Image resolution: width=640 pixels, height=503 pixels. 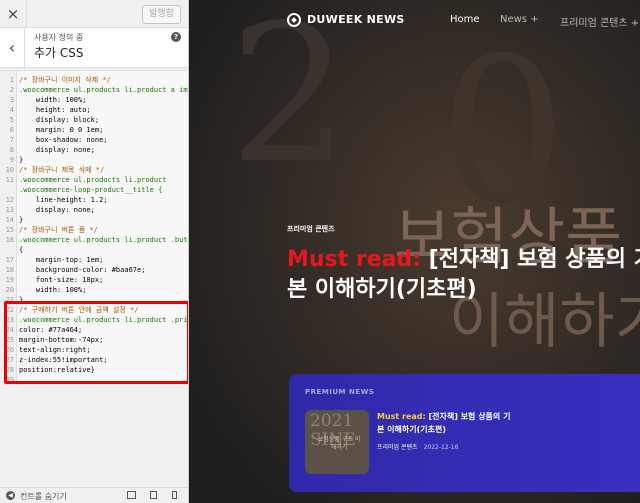 I want to click on code-line: 13 display: none;, so click(x=94, y=210).